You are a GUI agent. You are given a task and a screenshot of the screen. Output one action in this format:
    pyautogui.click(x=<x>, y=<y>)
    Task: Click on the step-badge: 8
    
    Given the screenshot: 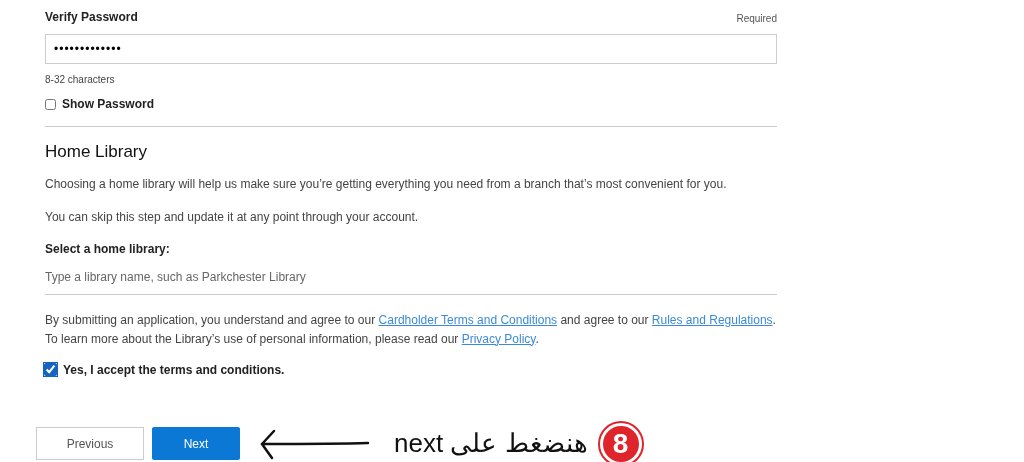 What is the action you would take?
    pyautogui.click(x=620, y=442)
    